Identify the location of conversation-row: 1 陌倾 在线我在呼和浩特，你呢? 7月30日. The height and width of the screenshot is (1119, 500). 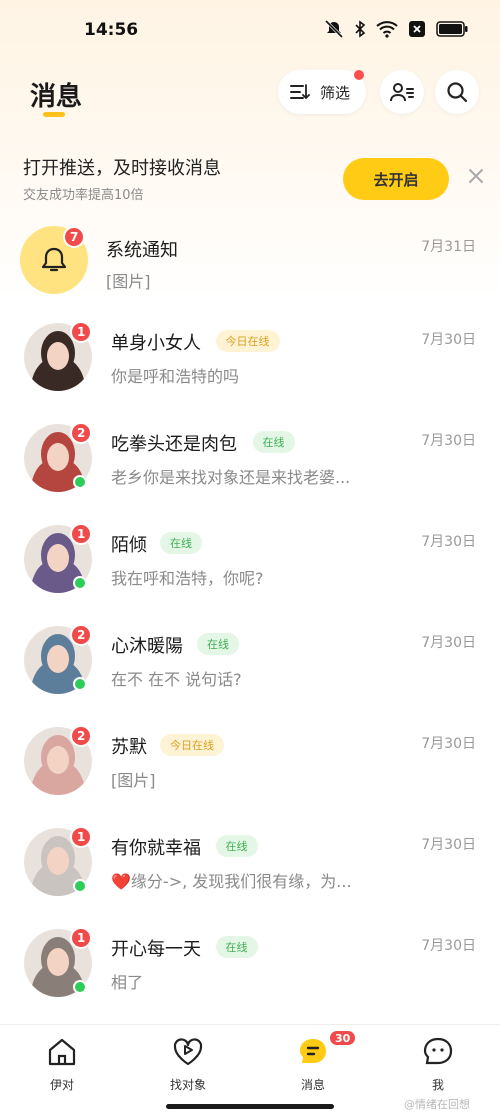
(250, 574).